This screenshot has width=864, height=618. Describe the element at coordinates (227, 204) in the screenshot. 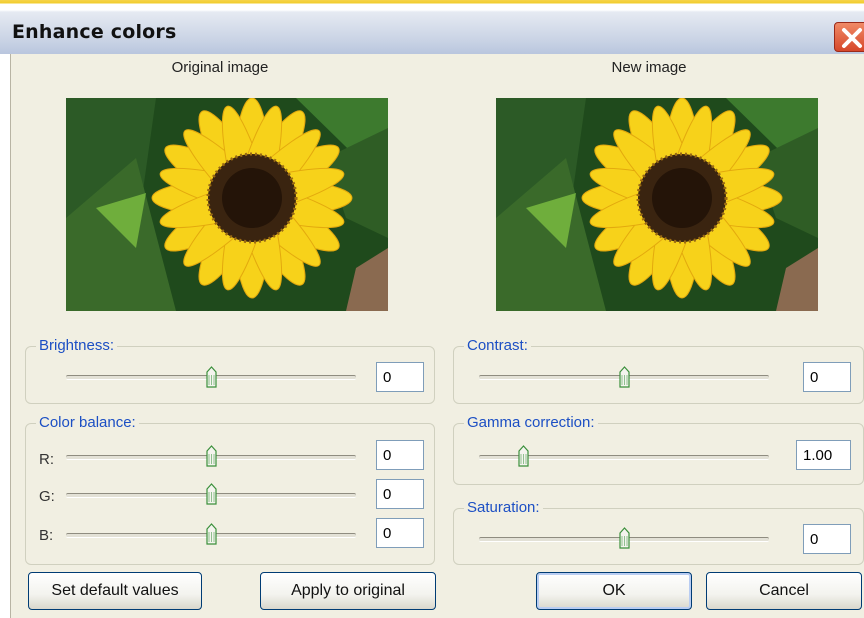

I see `original-image` at that location.